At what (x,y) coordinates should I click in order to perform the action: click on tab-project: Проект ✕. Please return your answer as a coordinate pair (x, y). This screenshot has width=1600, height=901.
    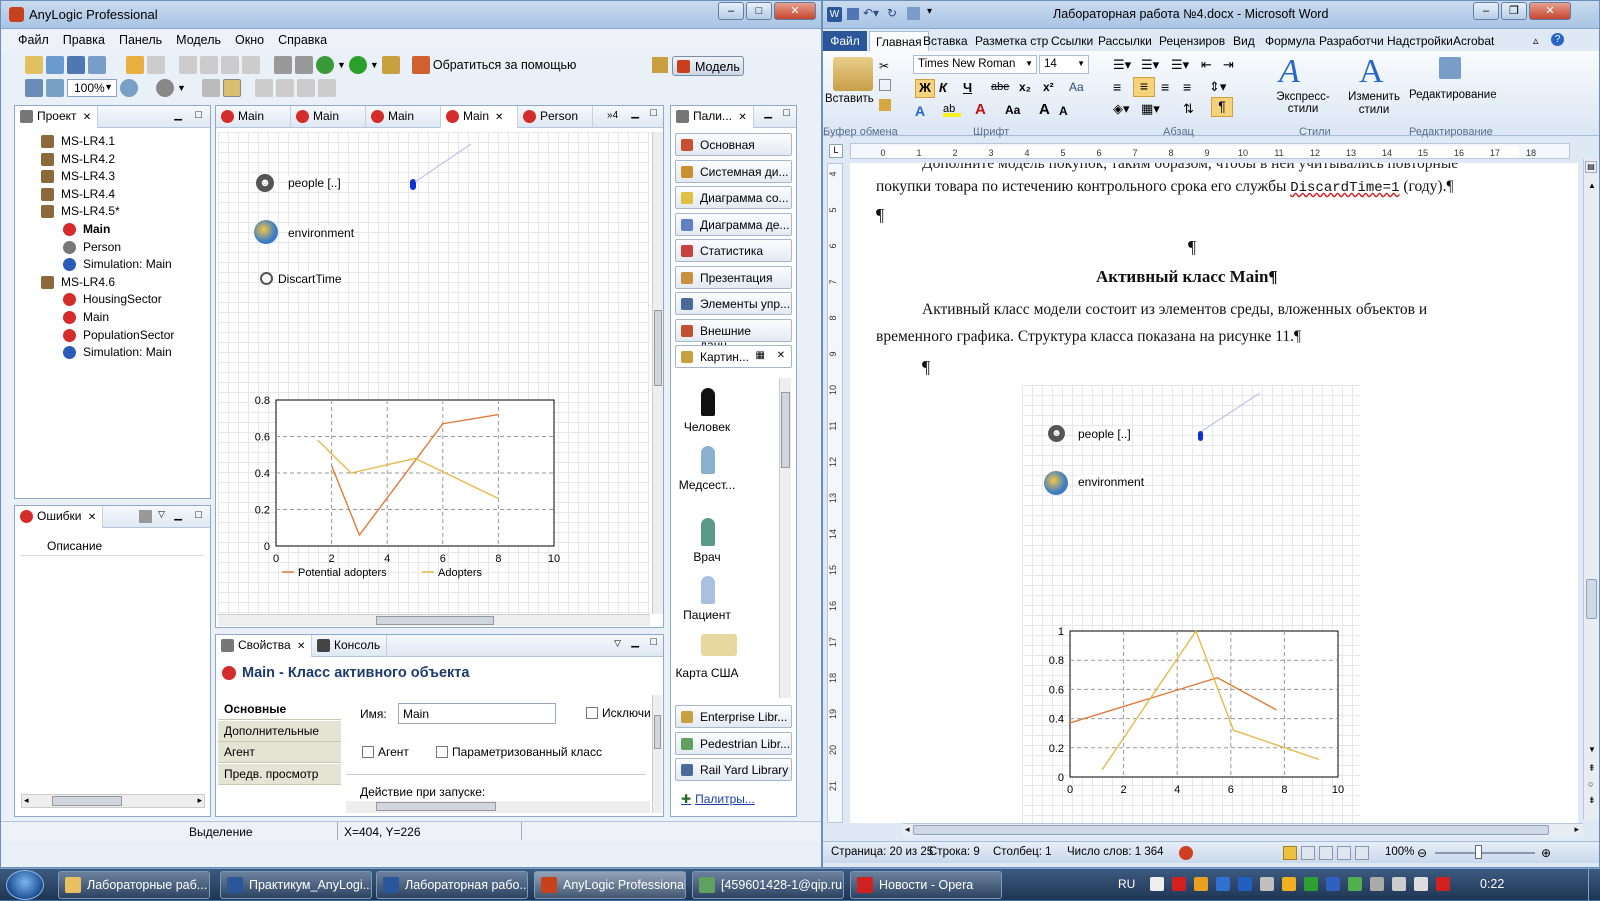
    Looking at the image, I should click on (57, 117).